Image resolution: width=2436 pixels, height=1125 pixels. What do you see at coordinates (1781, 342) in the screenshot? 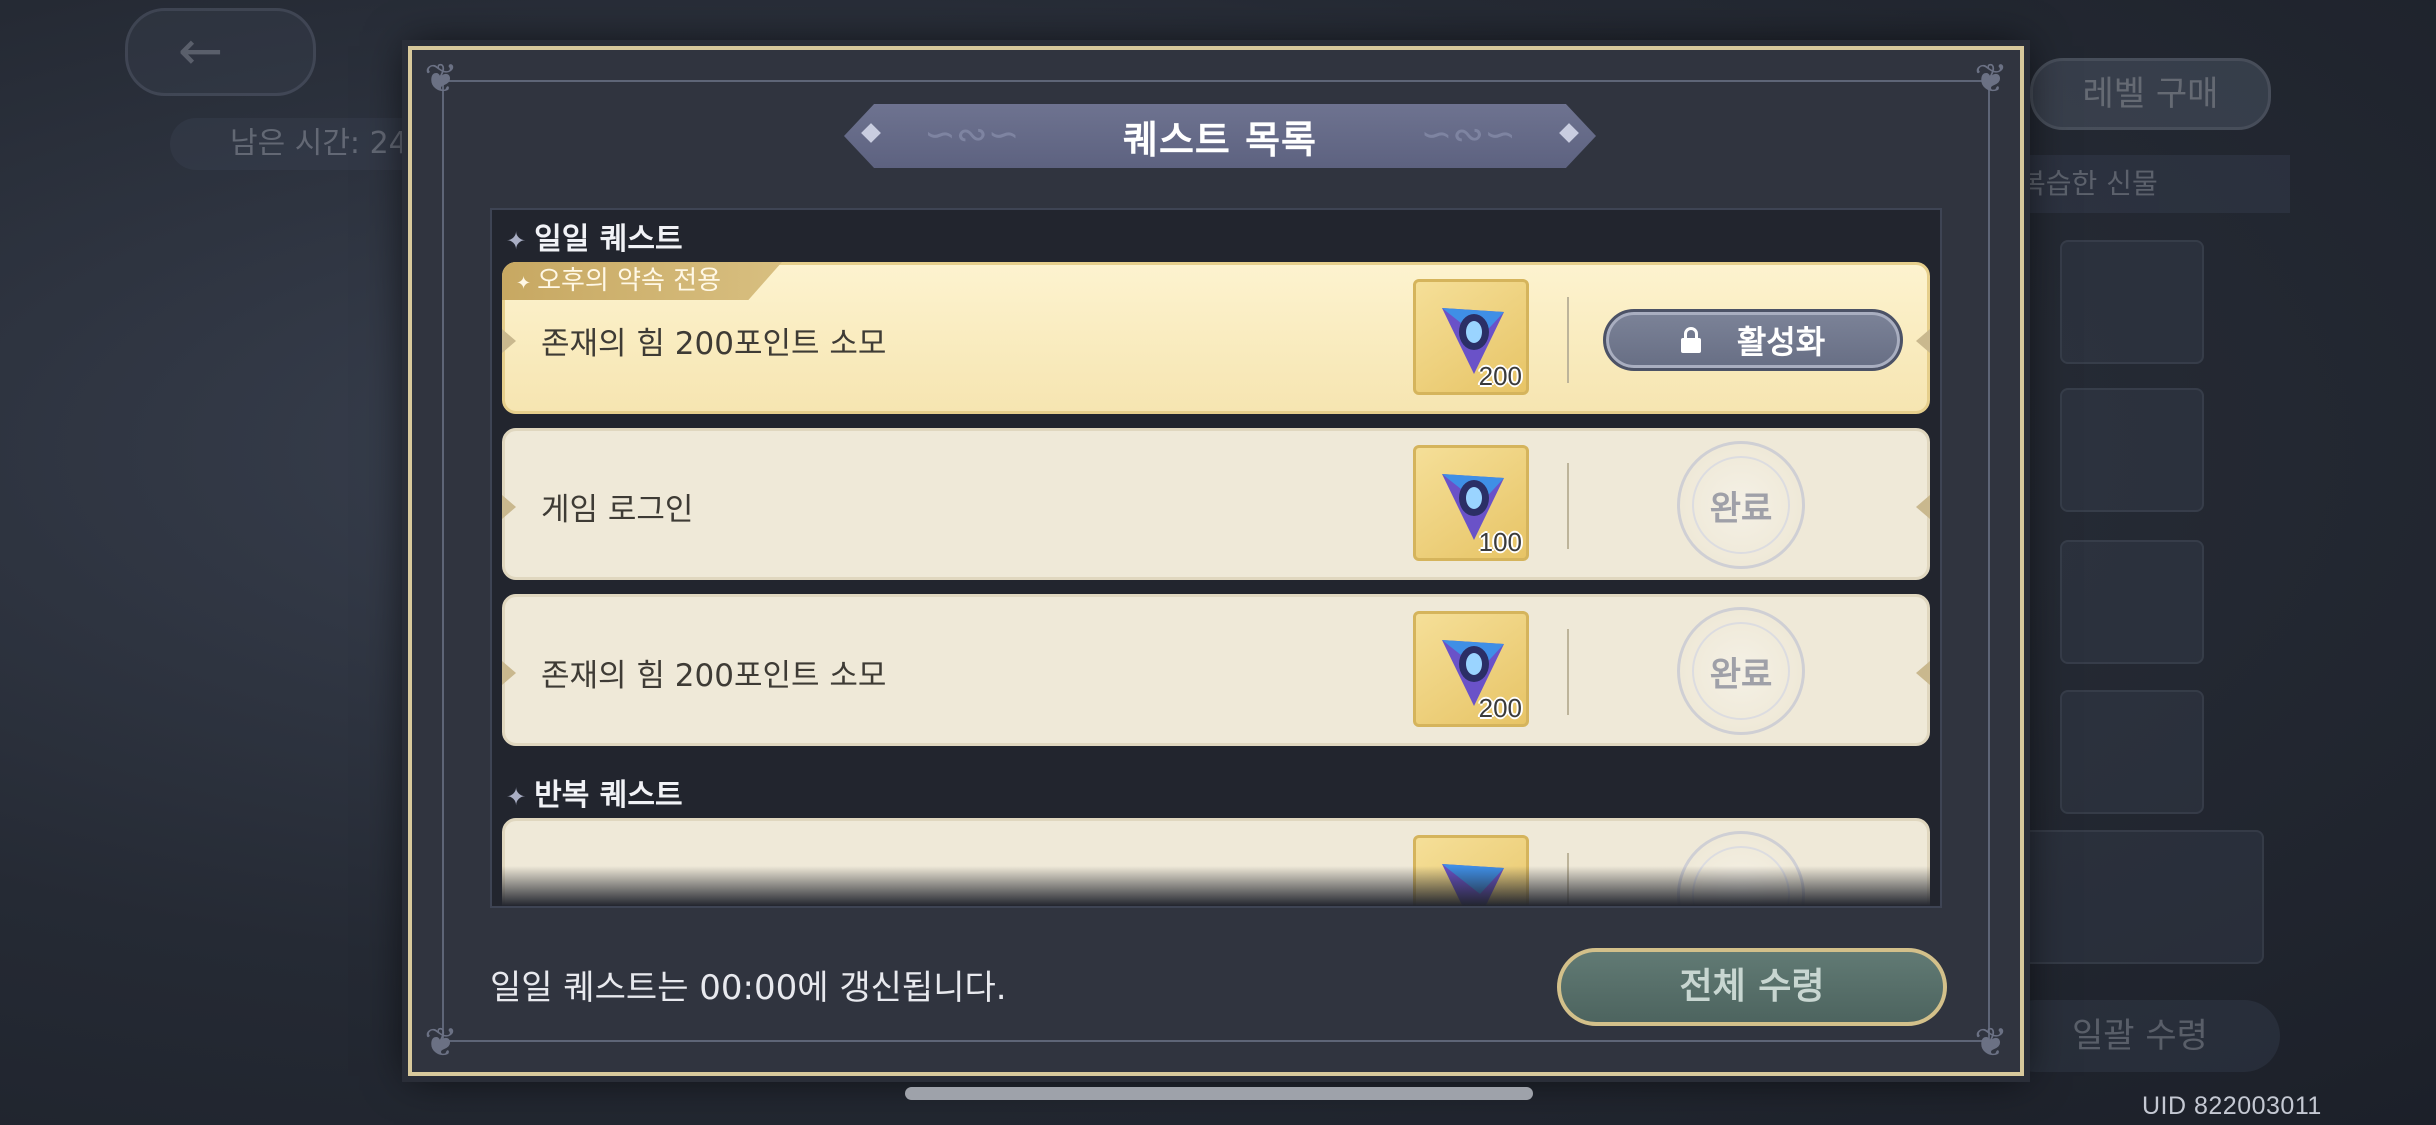
I see `activate-label: 활성화` at bounding box center [1781, 342].